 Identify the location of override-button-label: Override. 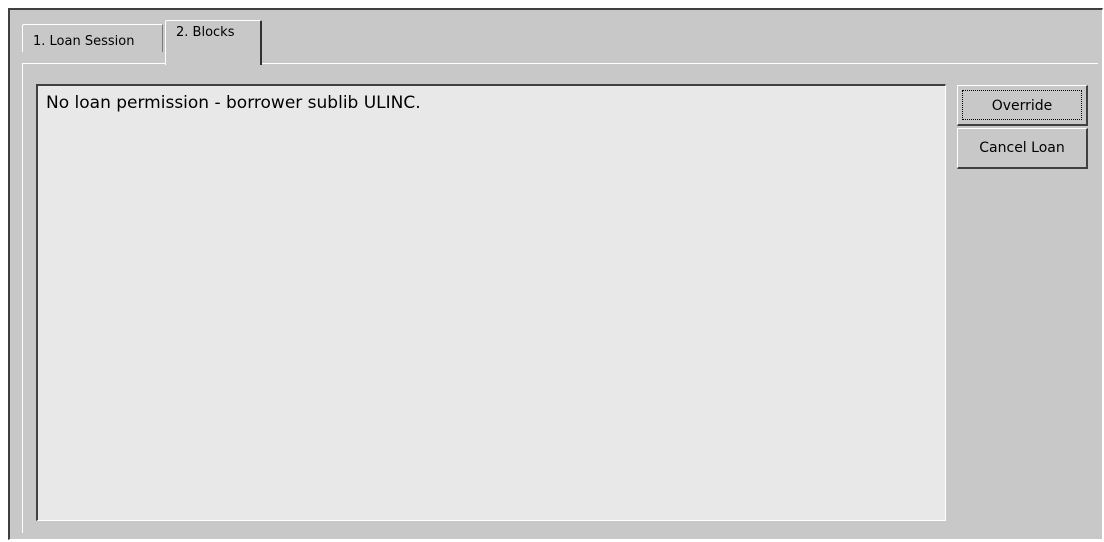
(1022, 105).